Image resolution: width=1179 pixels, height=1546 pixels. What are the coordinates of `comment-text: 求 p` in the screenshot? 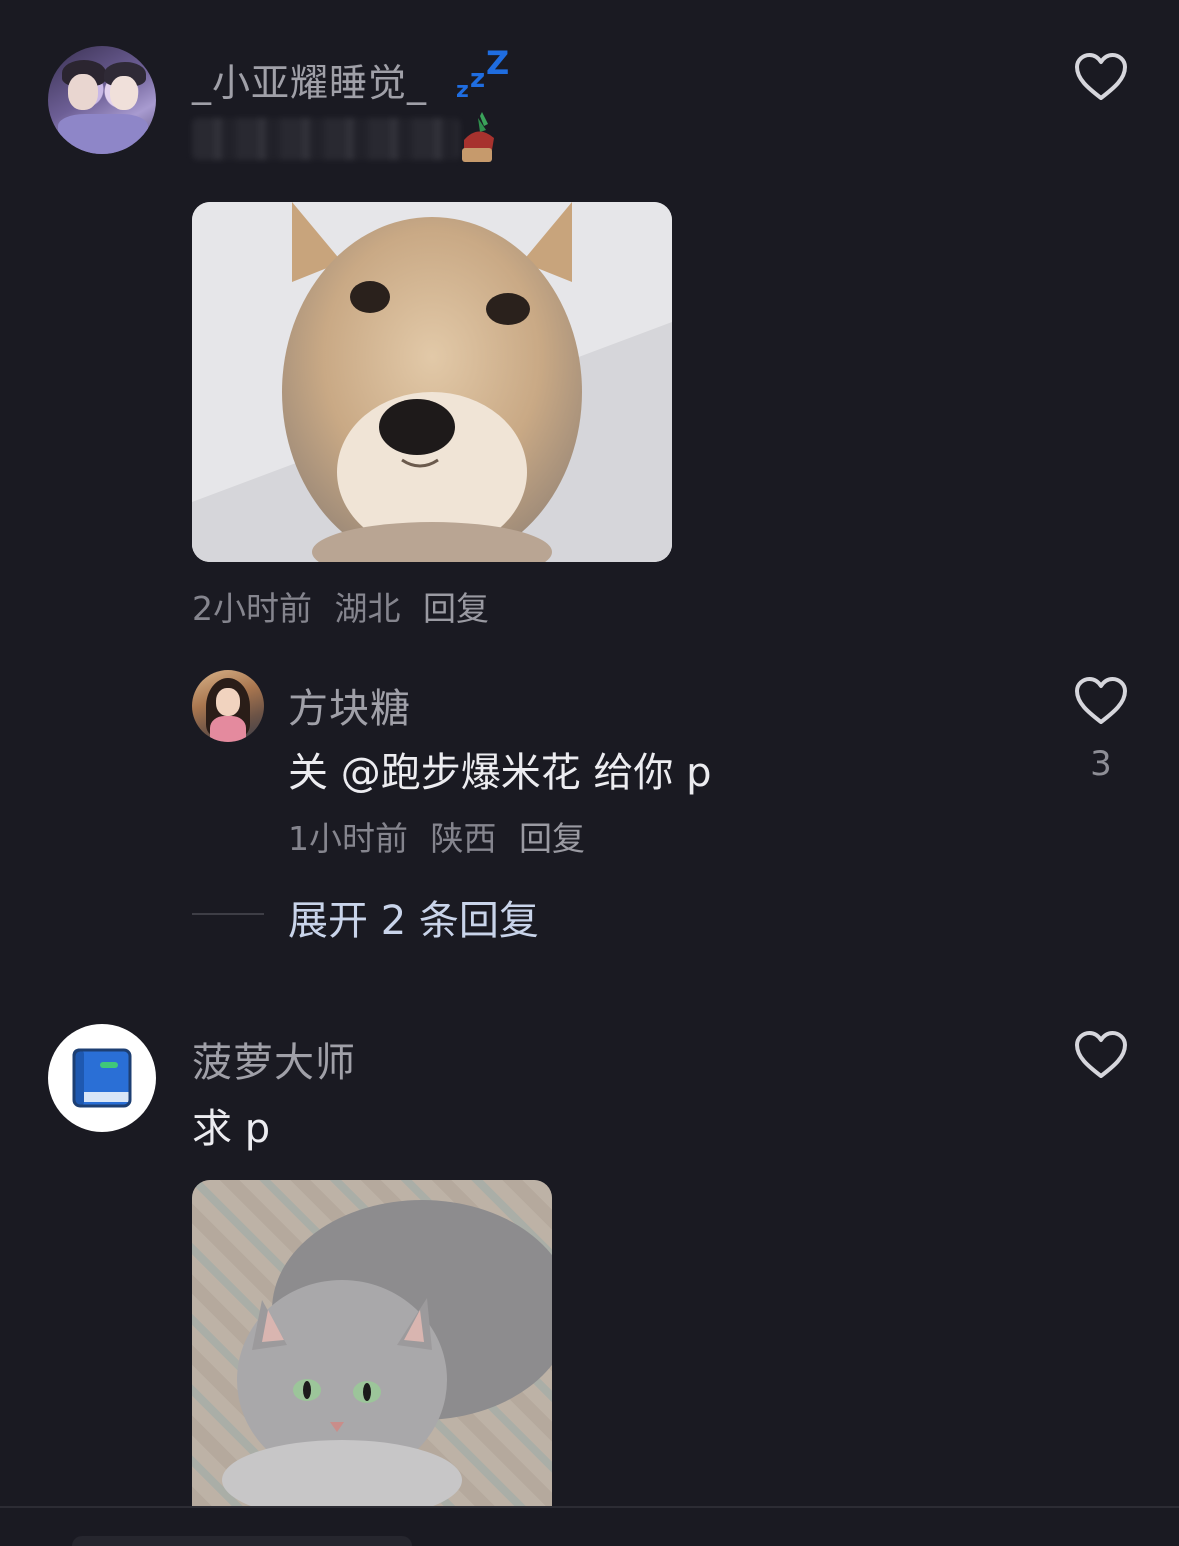 It's located at (231, 1129).